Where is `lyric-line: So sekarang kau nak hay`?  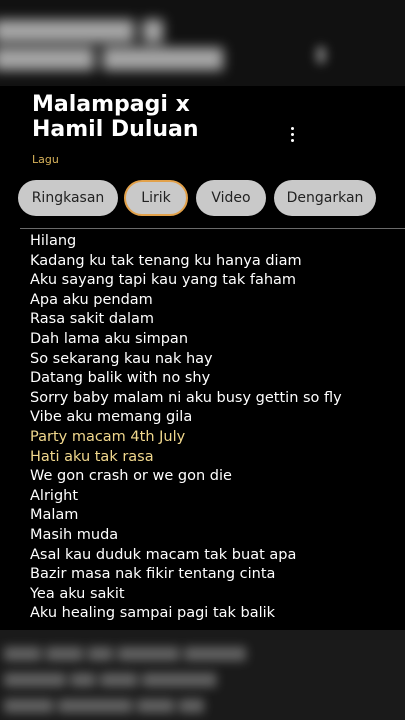
lyric-line: So sekarang kau nak hay is located at coordinates (121, 358).